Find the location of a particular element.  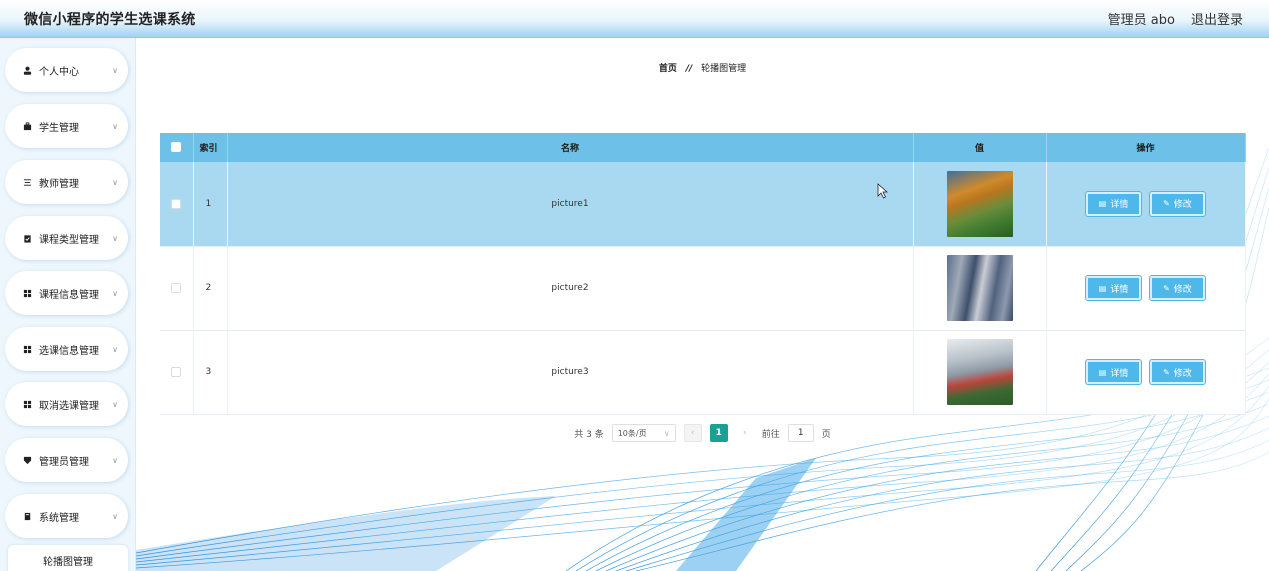

list-icon is located at coordinates (27, 182).